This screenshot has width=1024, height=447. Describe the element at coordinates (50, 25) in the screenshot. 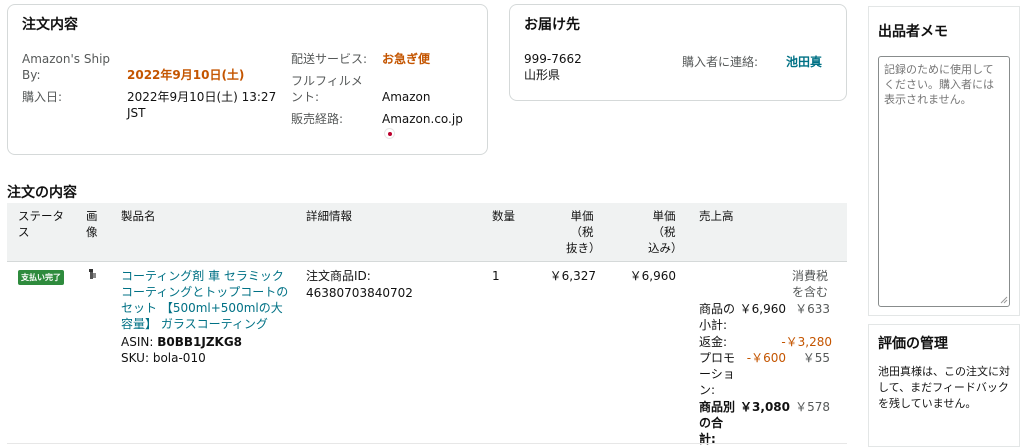

I see `order-summary-title: 注文内容` at that location.